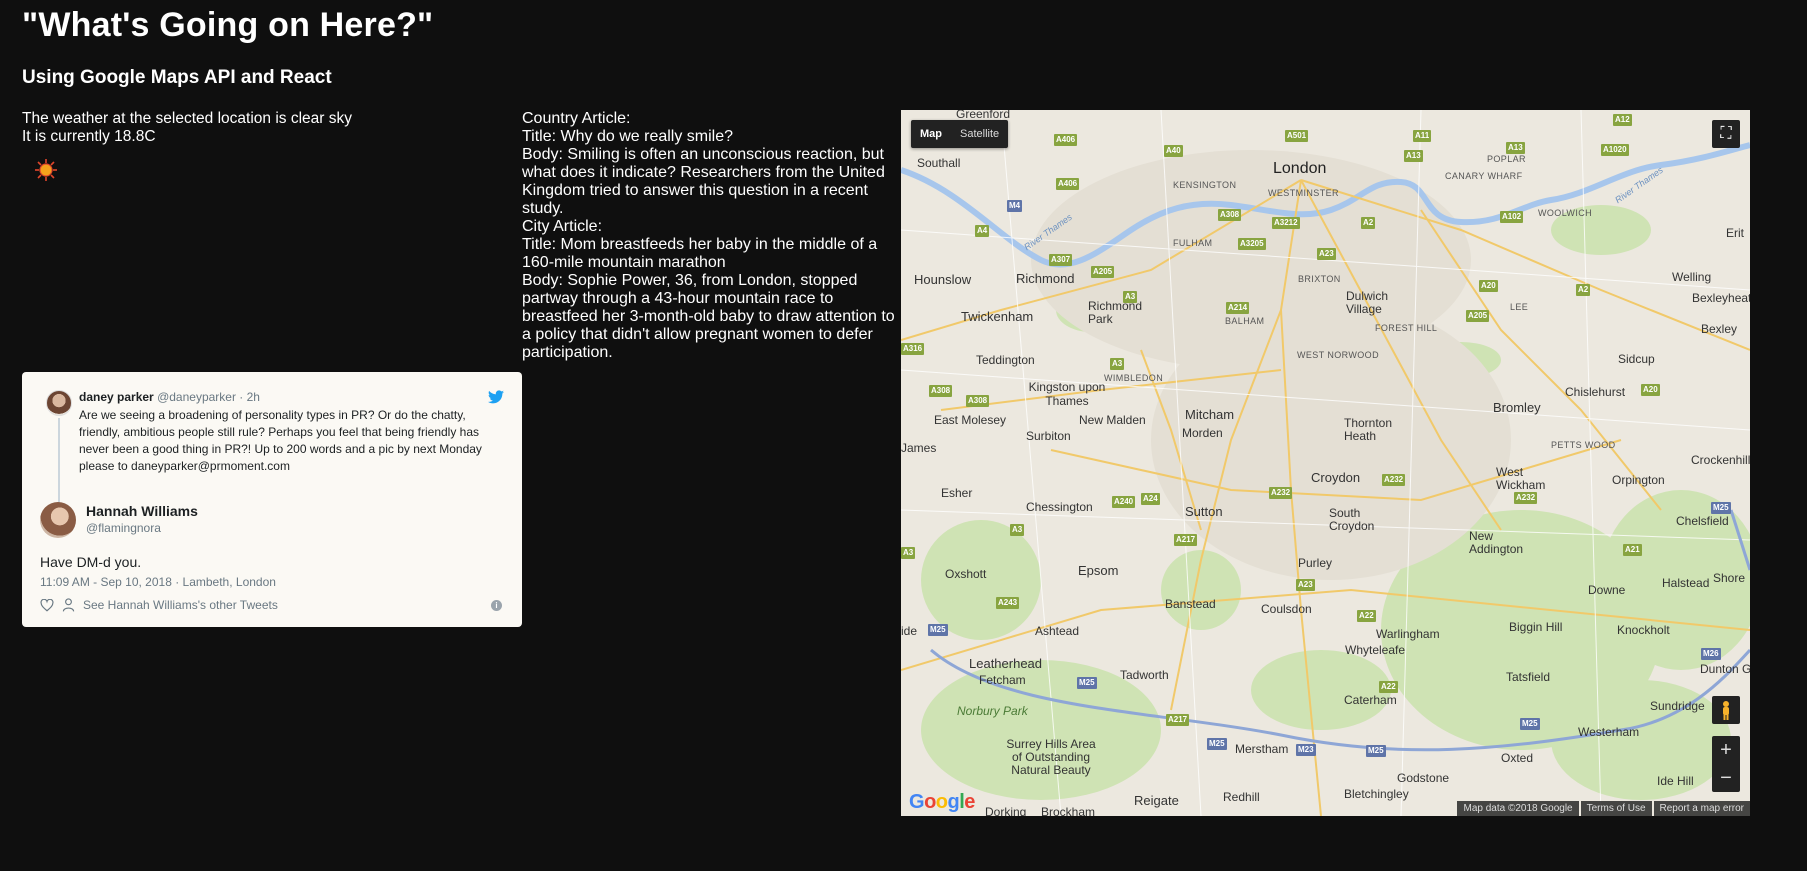 The height and width of the screenshot is (871, 1807). I want to click on place-canary-wharf: CANARY WHARF, so click(1484, 176).